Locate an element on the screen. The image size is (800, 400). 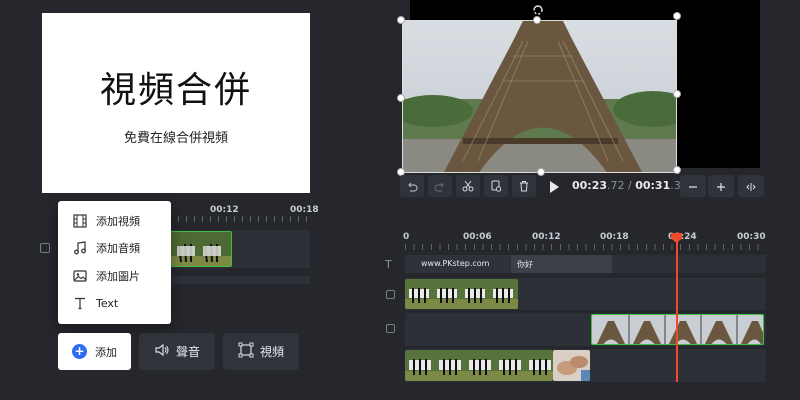
menu-item-add-video: 添加視頻 is located at coordinates (114, 221).